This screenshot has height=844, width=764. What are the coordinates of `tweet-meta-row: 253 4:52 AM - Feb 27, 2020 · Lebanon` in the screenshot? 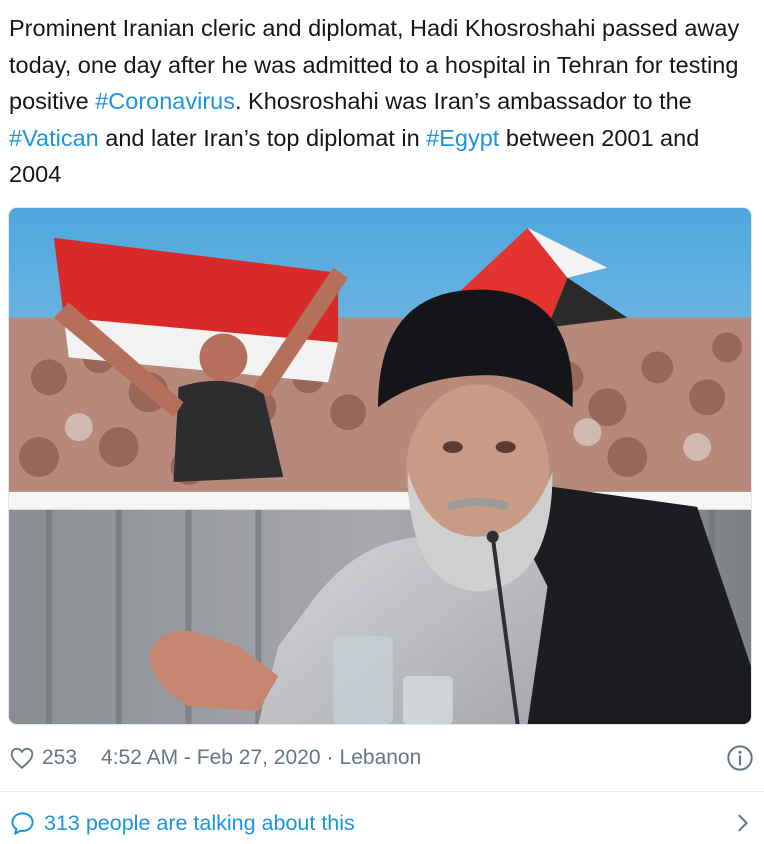 It's located at (381, 758).